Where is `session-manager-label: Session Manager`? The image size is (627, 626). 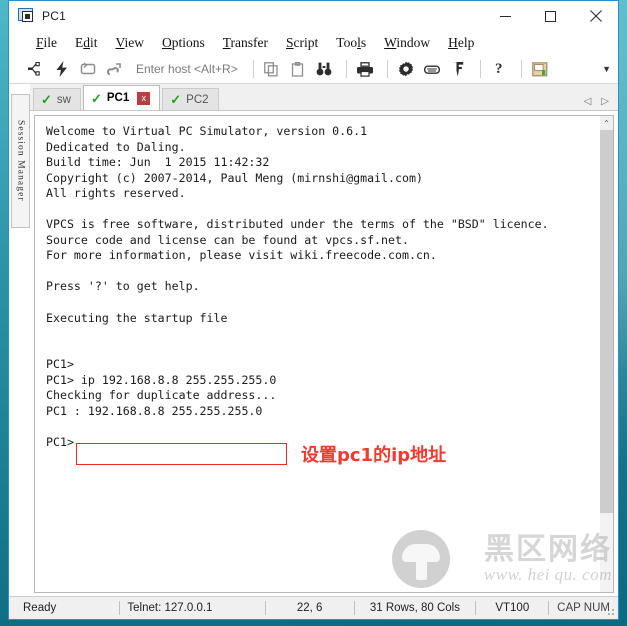
session-manager-label: Session Manager is located at coordinates (20, 161).